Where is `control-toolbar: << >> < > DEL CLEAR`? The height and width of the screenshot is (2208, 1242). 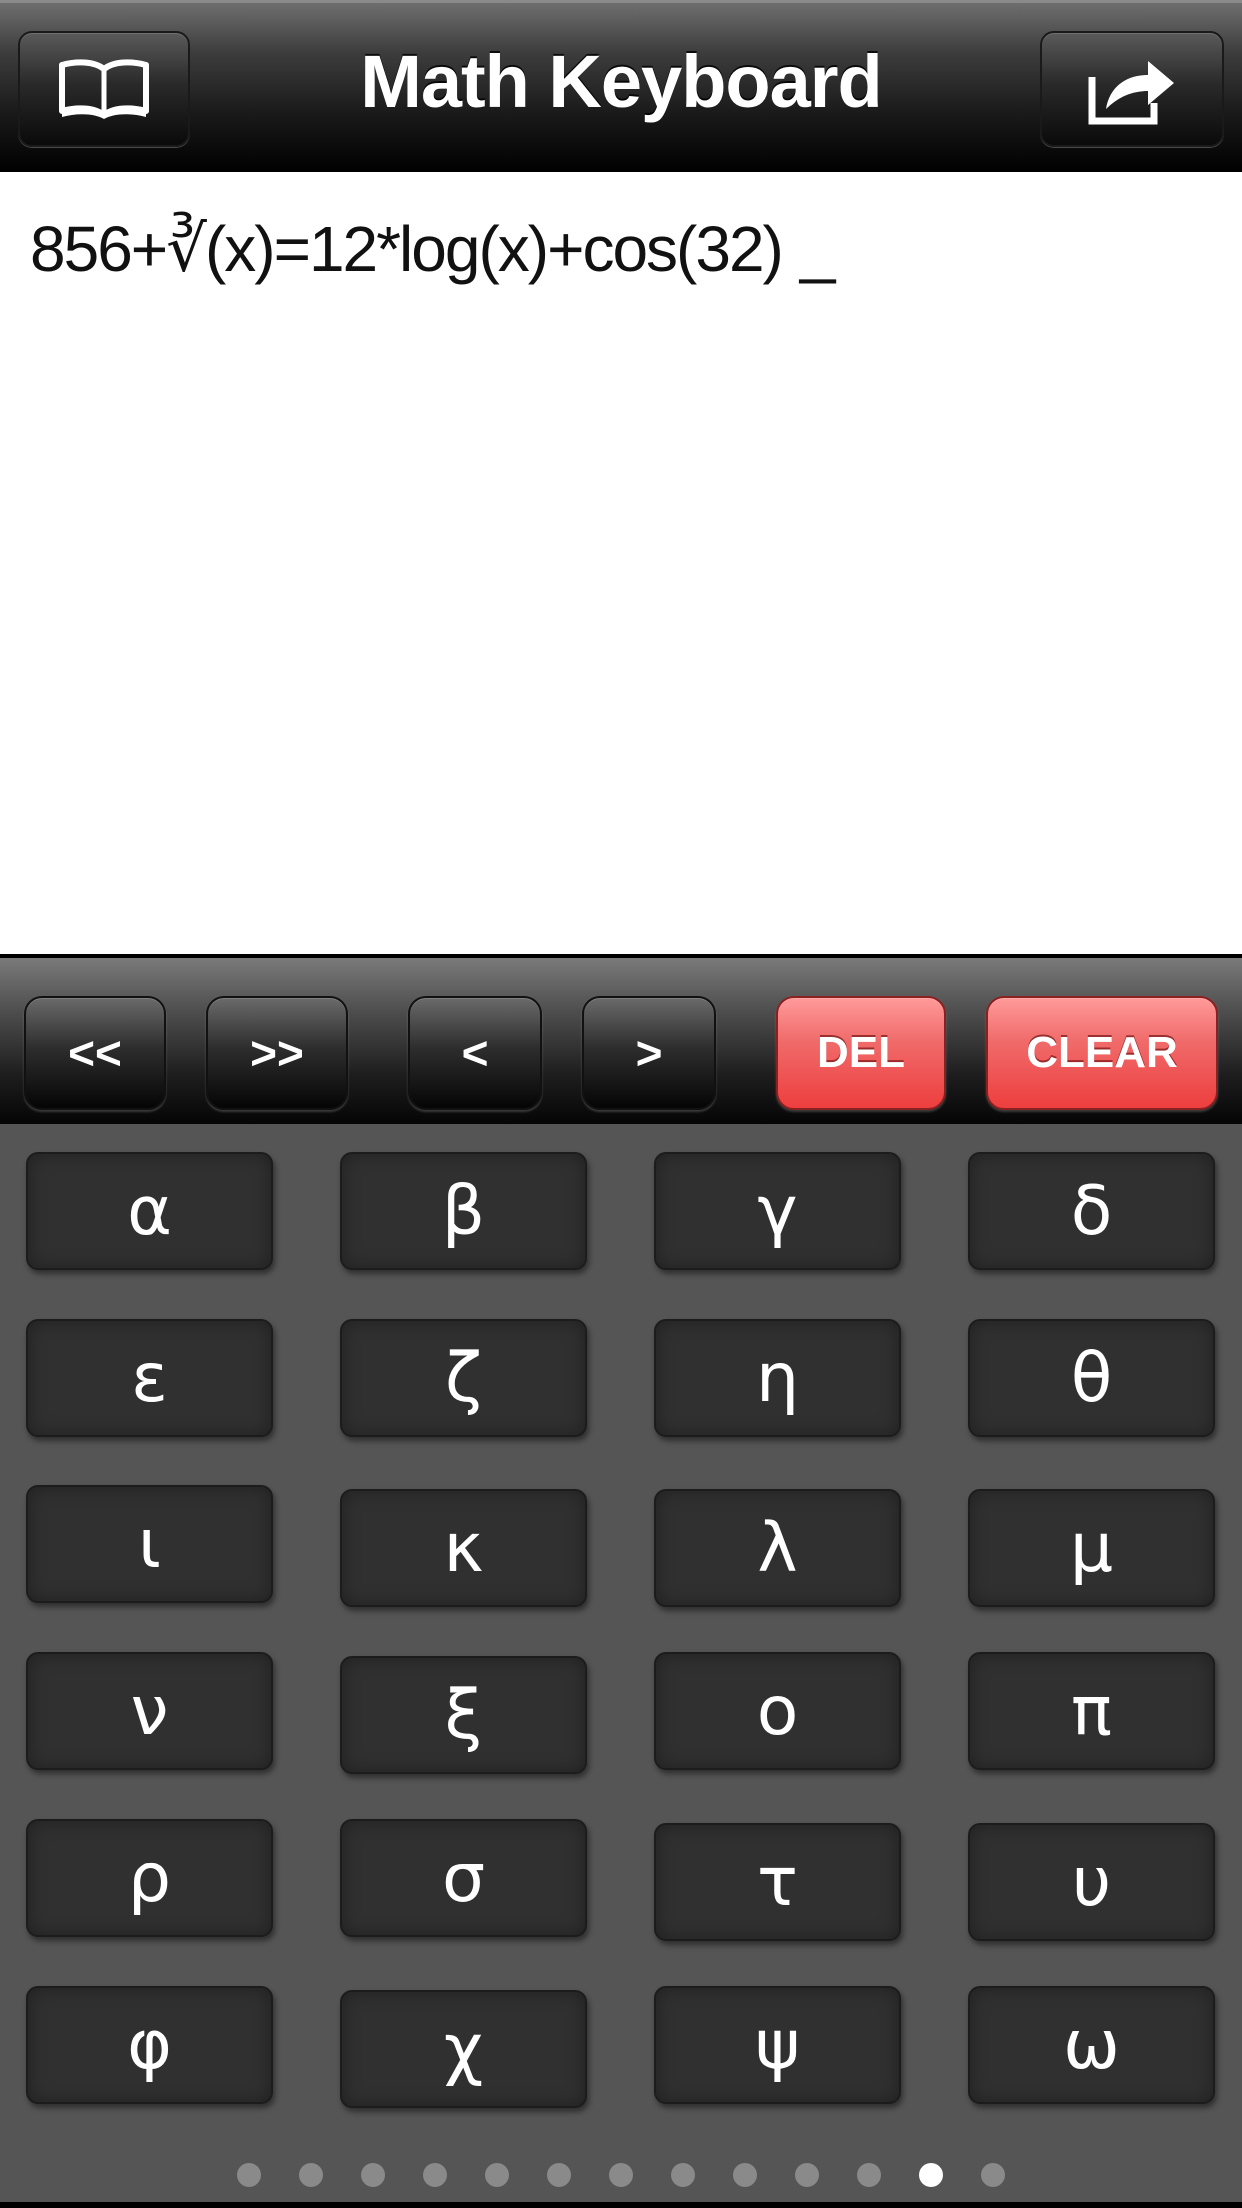 control-toolbar: << >> < > DEL CLEAR is located at coordinates (621, 1039).